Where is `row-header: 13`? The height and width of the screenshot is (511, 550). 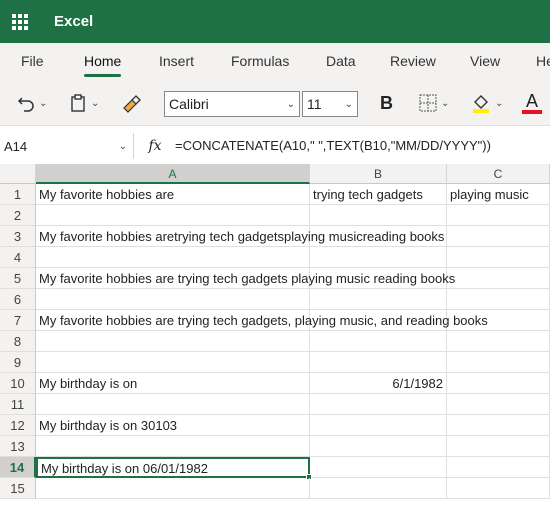
row-header: 13 is located at coordinates (18, 446).